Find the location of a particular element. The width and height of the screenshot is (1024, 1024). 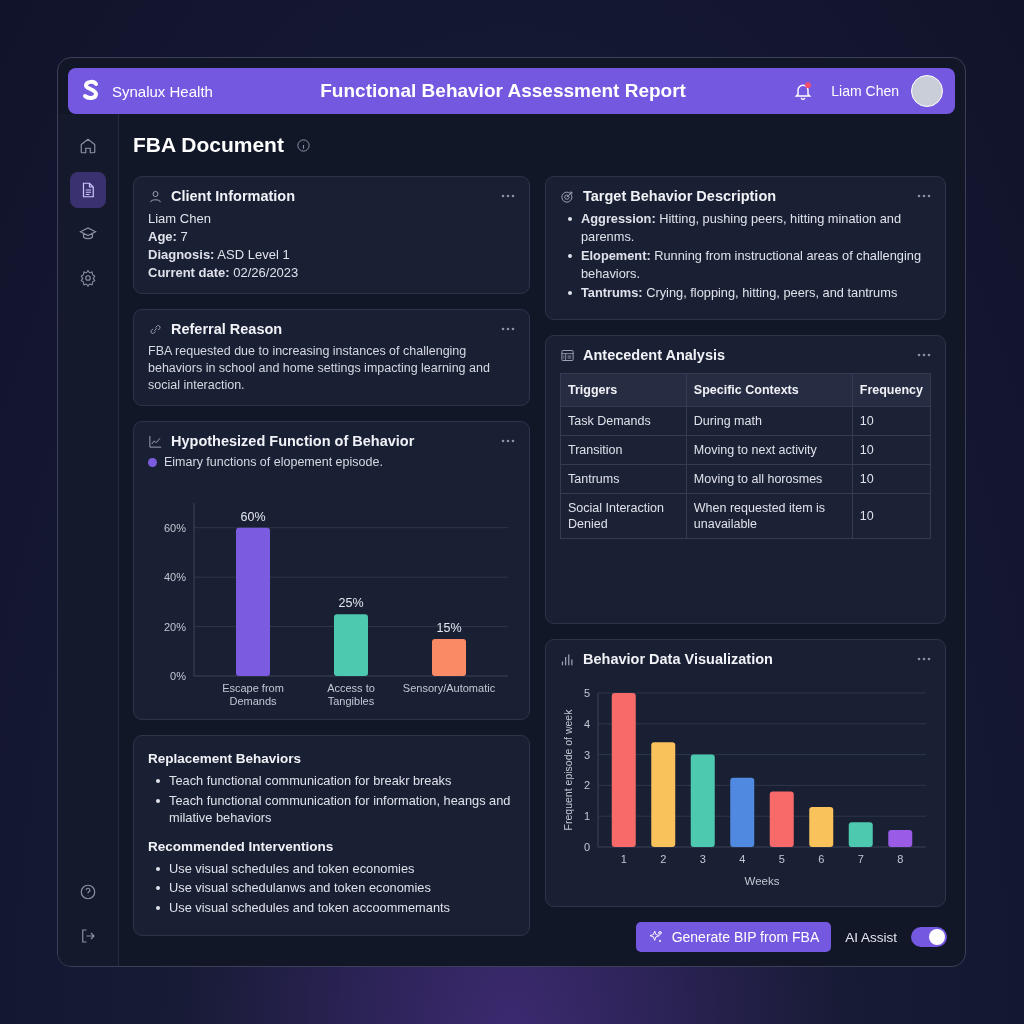

axis-tick-label: 0% is located at coordinates (178, 676).